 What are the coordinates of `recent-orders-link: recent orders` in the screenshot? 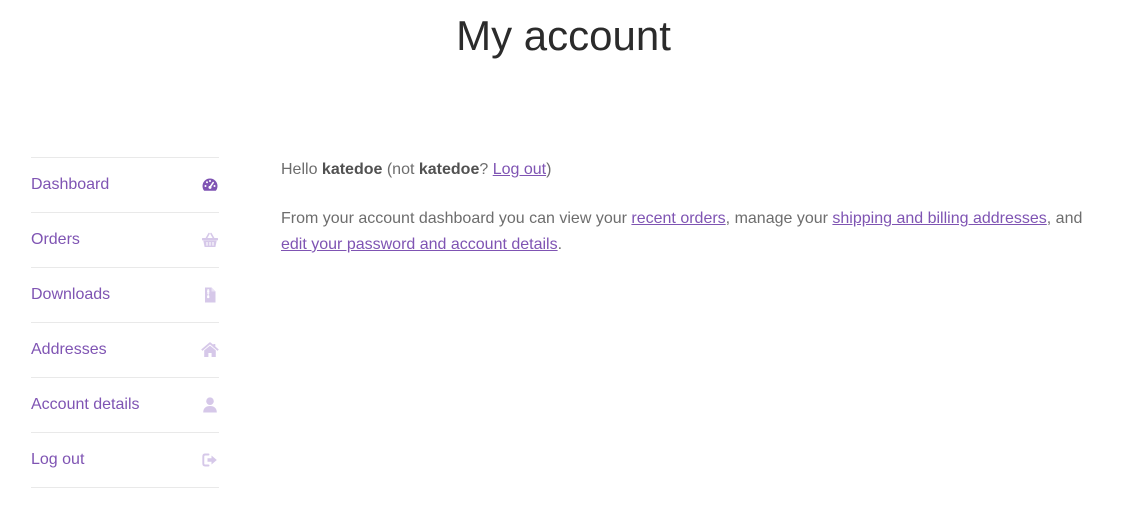 It's located at (678, 218).